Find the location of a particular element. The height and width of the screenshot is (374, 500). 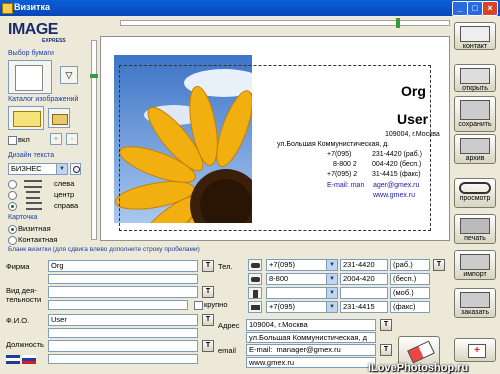

firm-font-button: T is located at coordinates (208, 266).